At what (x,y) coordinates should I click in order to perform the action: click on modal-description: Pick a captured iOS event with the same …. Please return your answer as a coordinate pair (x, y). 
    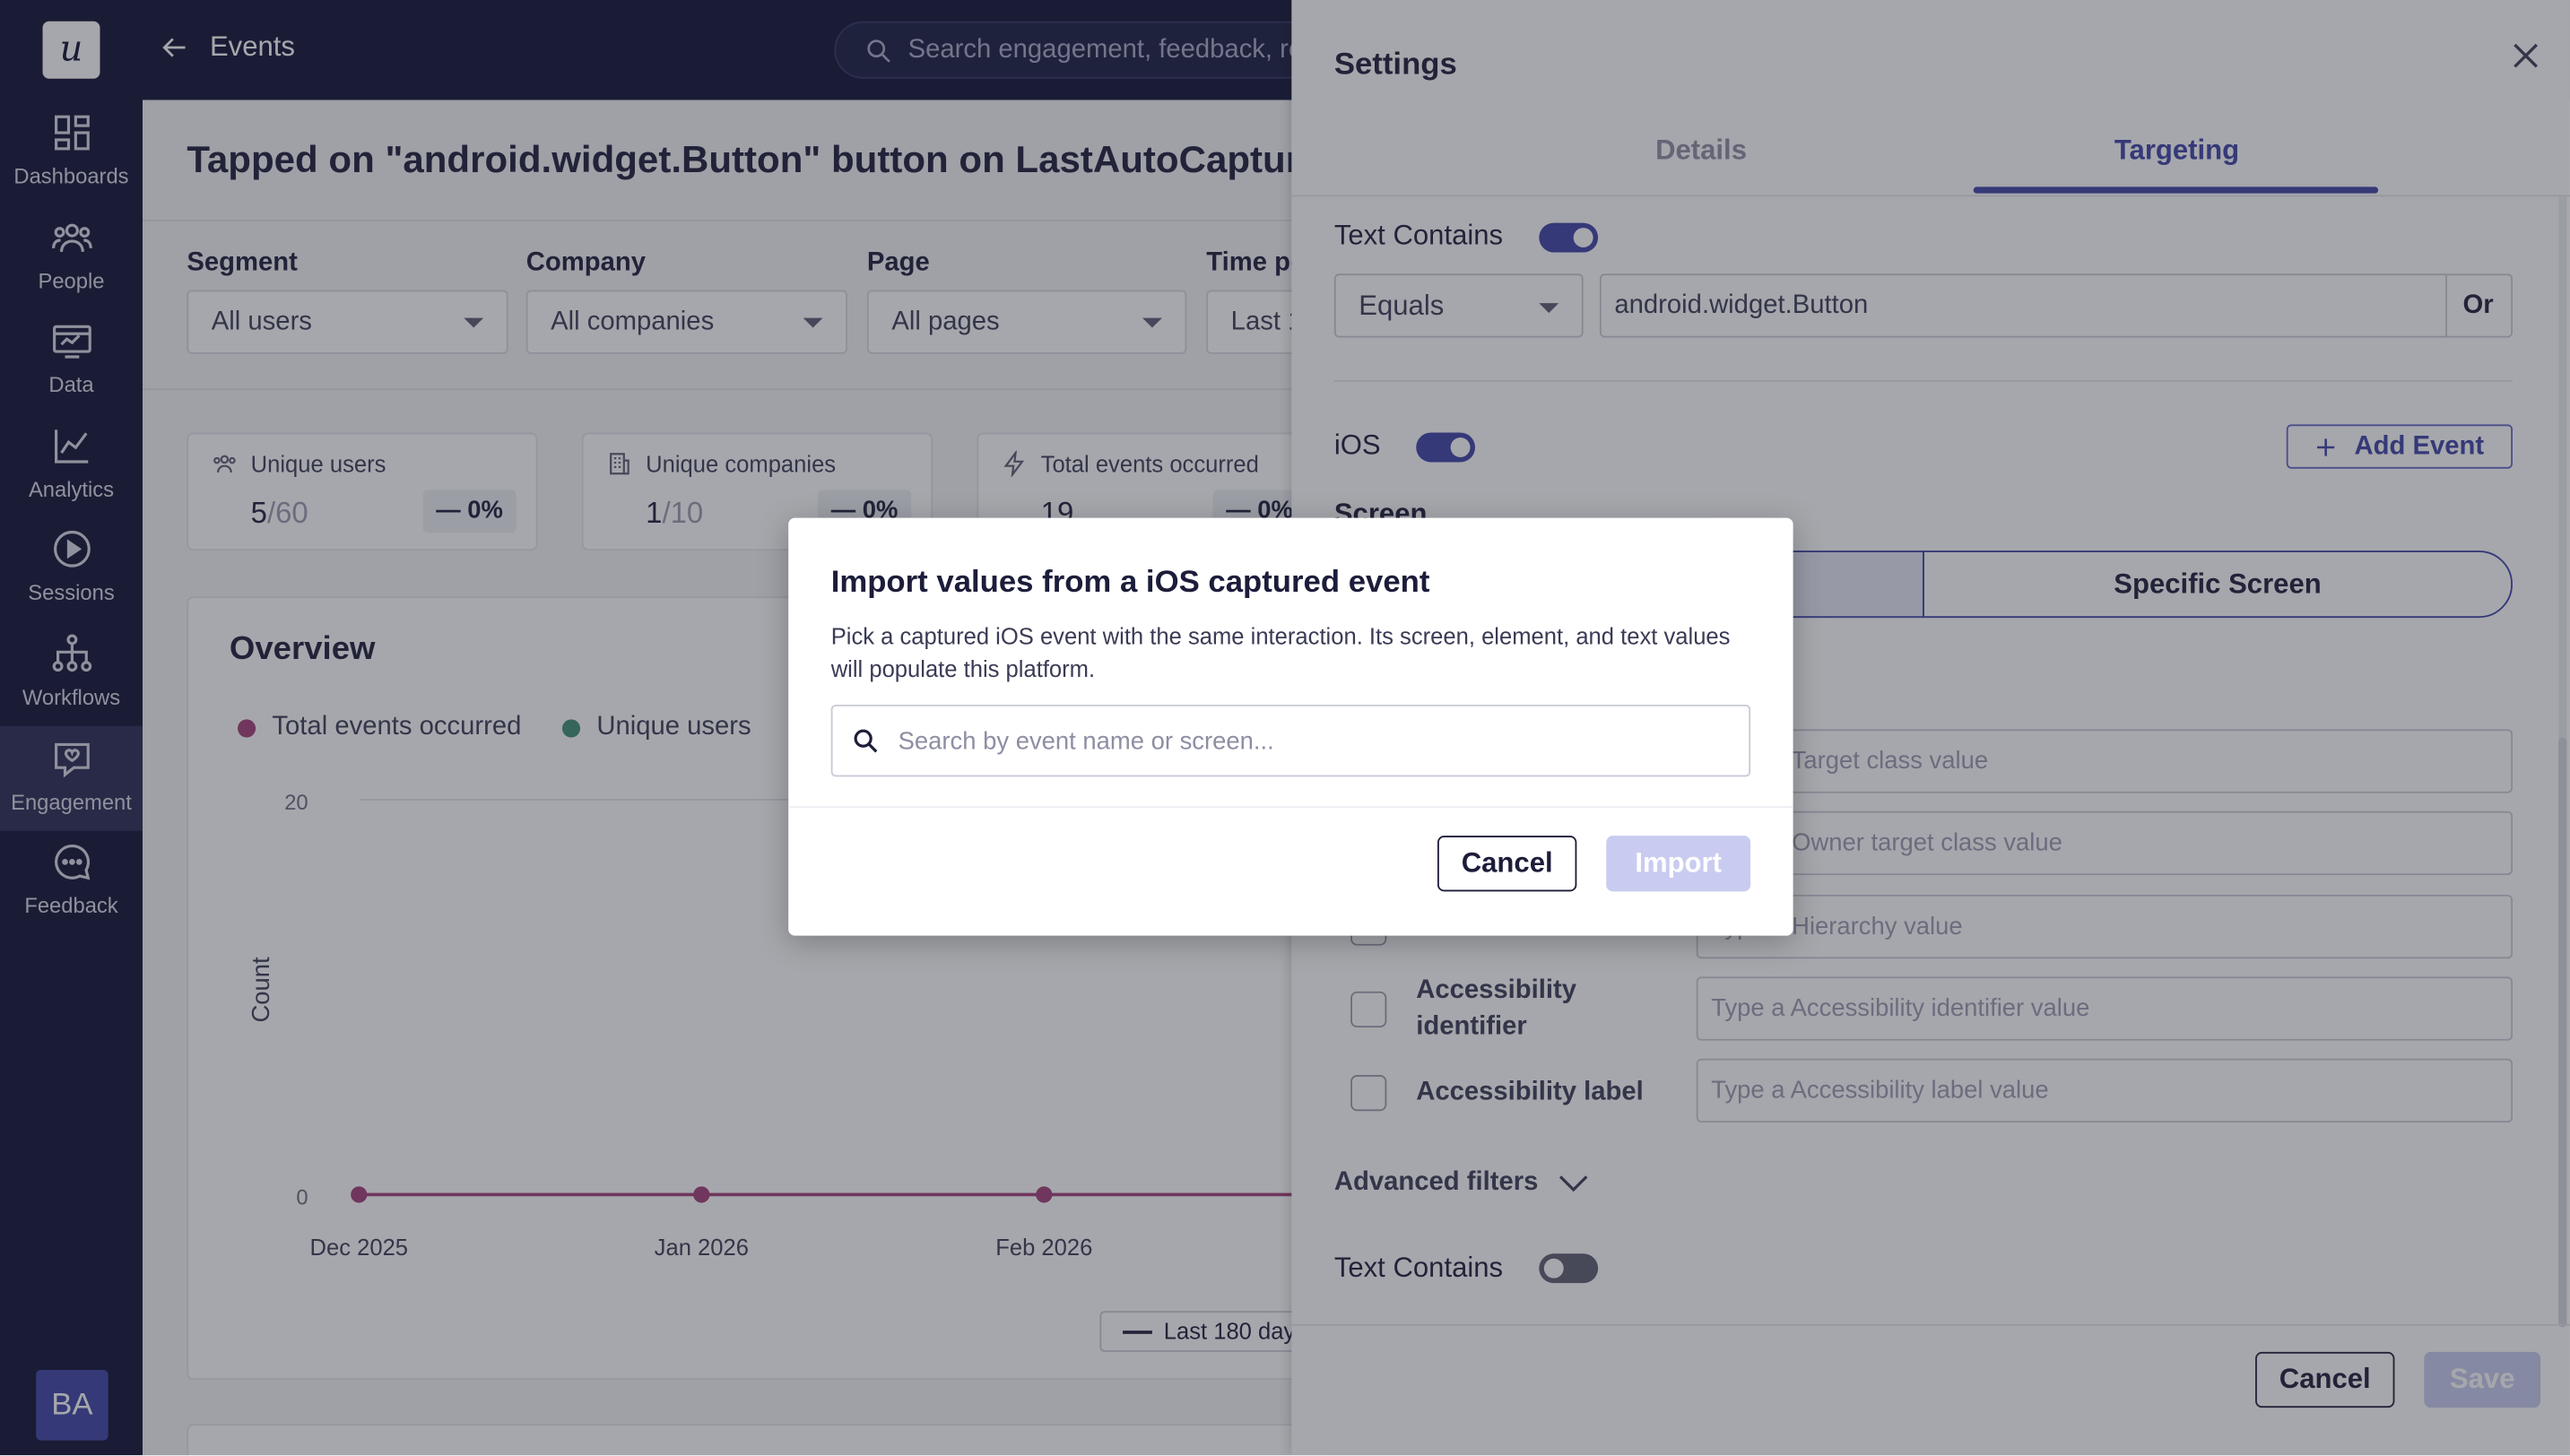
    Looking at the image, I should click on (1280, 652).